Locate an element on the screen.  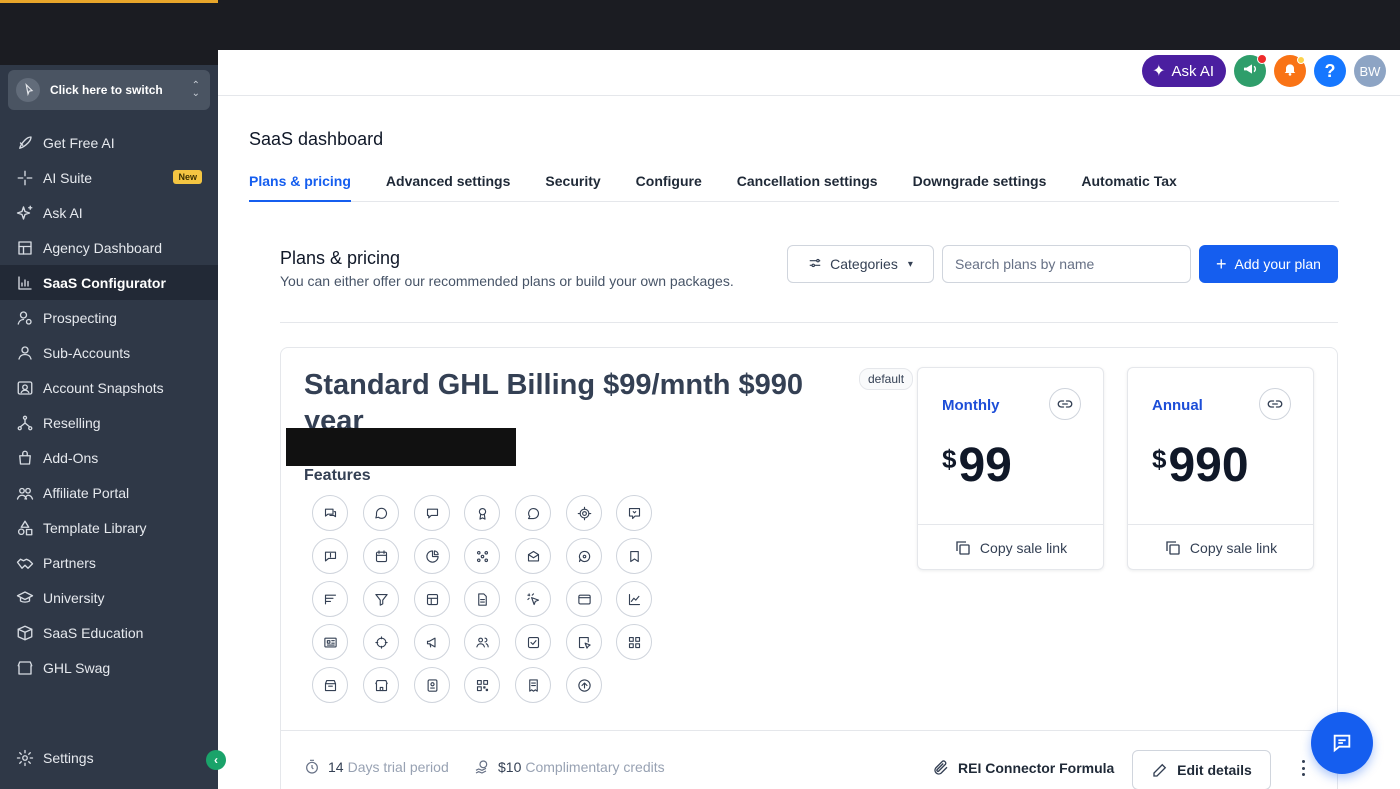
avatar-initials: BW is located at coordinates (1370, 71).